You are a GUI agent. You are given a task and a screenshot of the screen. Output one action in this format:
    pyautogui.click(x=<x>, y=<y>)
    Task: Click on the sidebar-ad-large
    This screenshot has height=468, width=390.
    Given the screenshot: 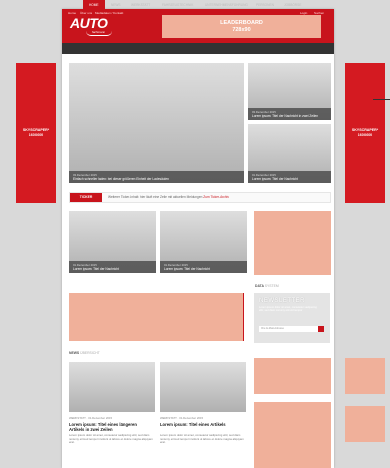 What is the action you would take?
    pyautogui.click(x=292, y=435)
    